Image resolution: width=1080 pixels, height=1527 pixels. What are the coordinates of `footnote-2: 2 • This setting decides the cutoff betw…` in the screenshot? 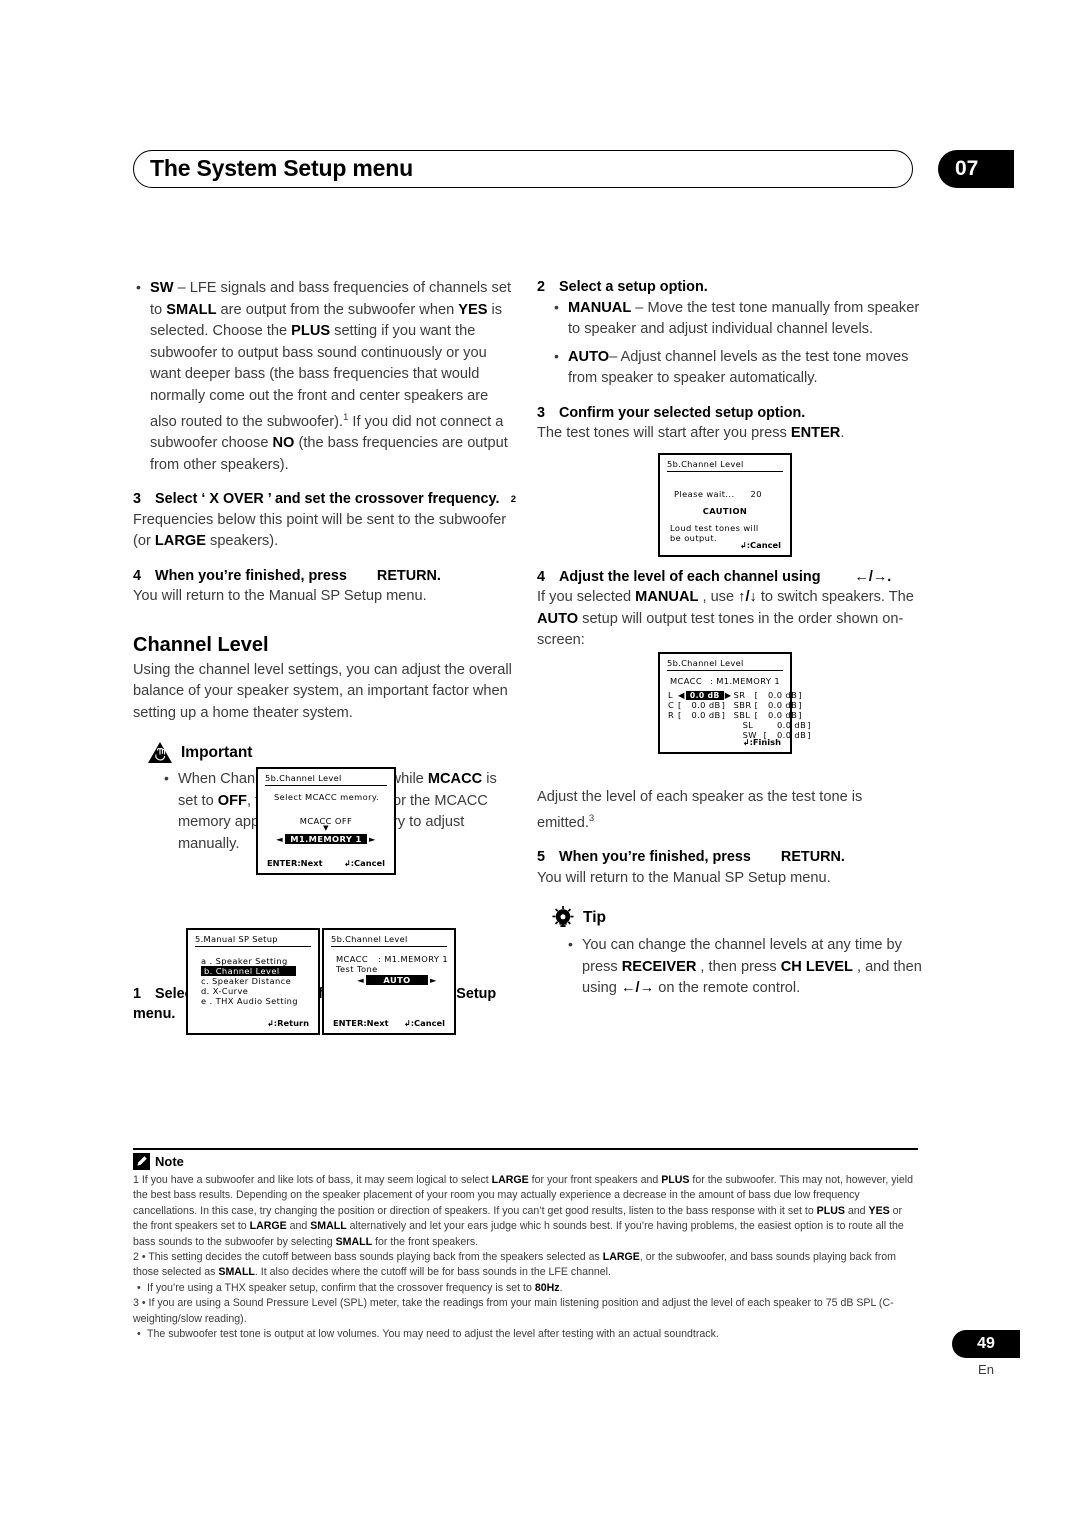 It's located at (514, 1265).